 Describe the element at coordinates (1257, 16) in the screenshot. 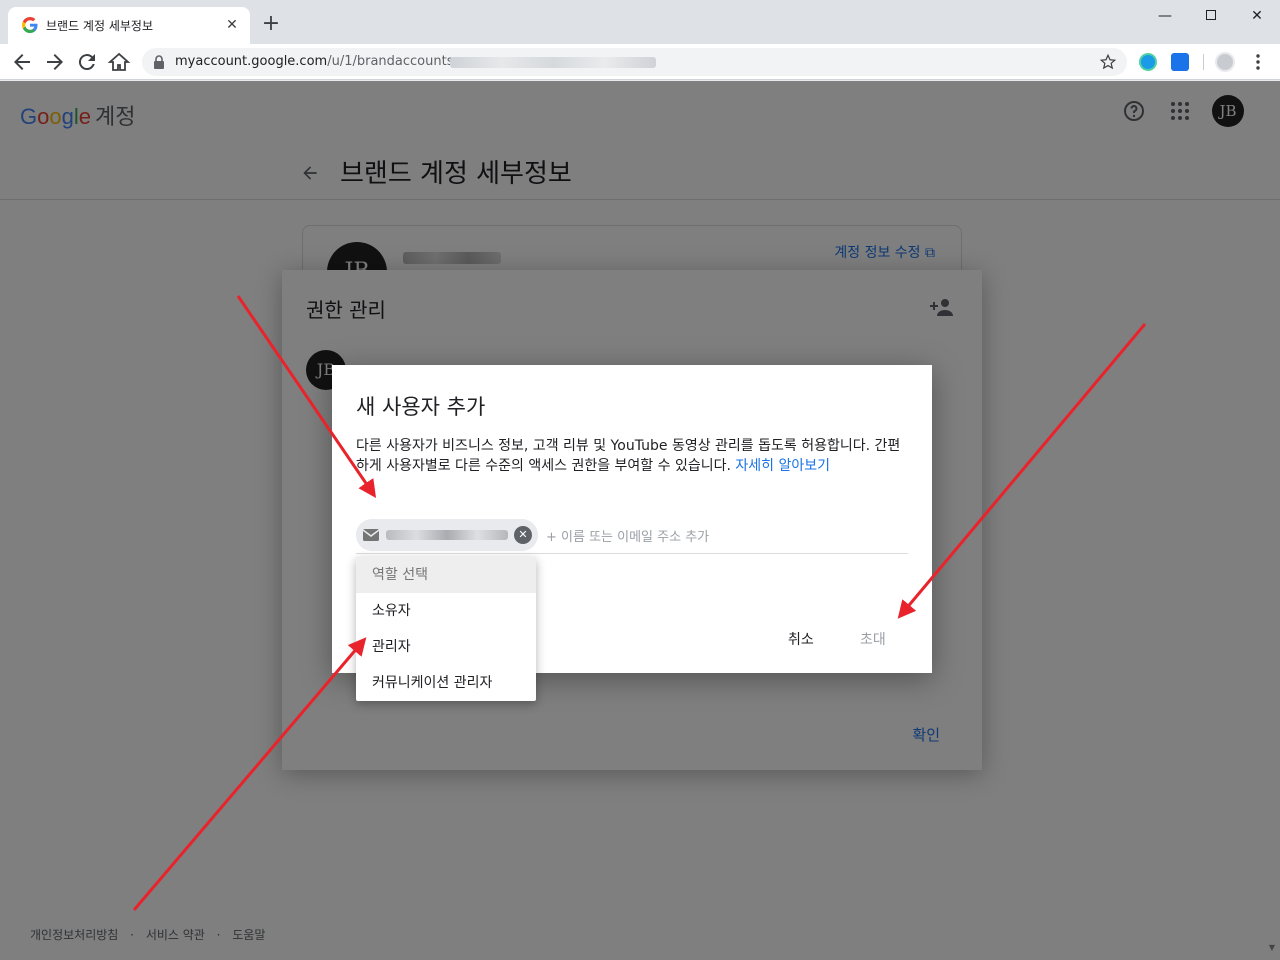

I see `window-close-button: ✕` at that location.